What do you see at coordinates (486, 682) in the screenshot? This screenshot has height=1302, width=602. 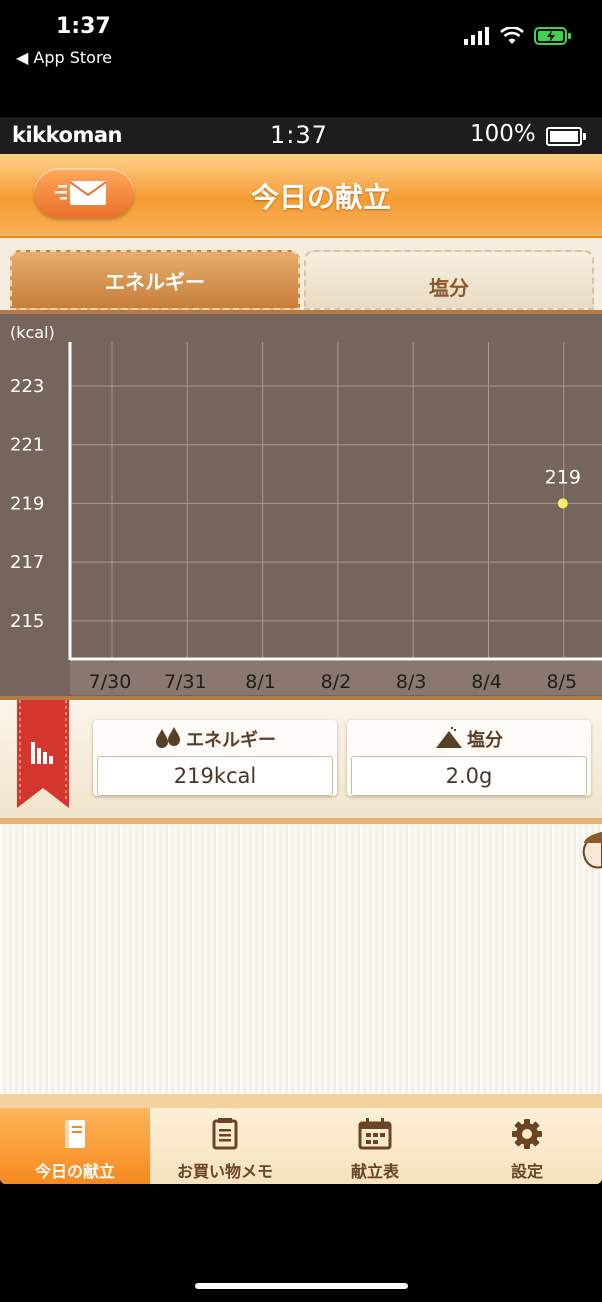 I see `chart-xtick-5: 8/4` at bounding box center [486, 682].